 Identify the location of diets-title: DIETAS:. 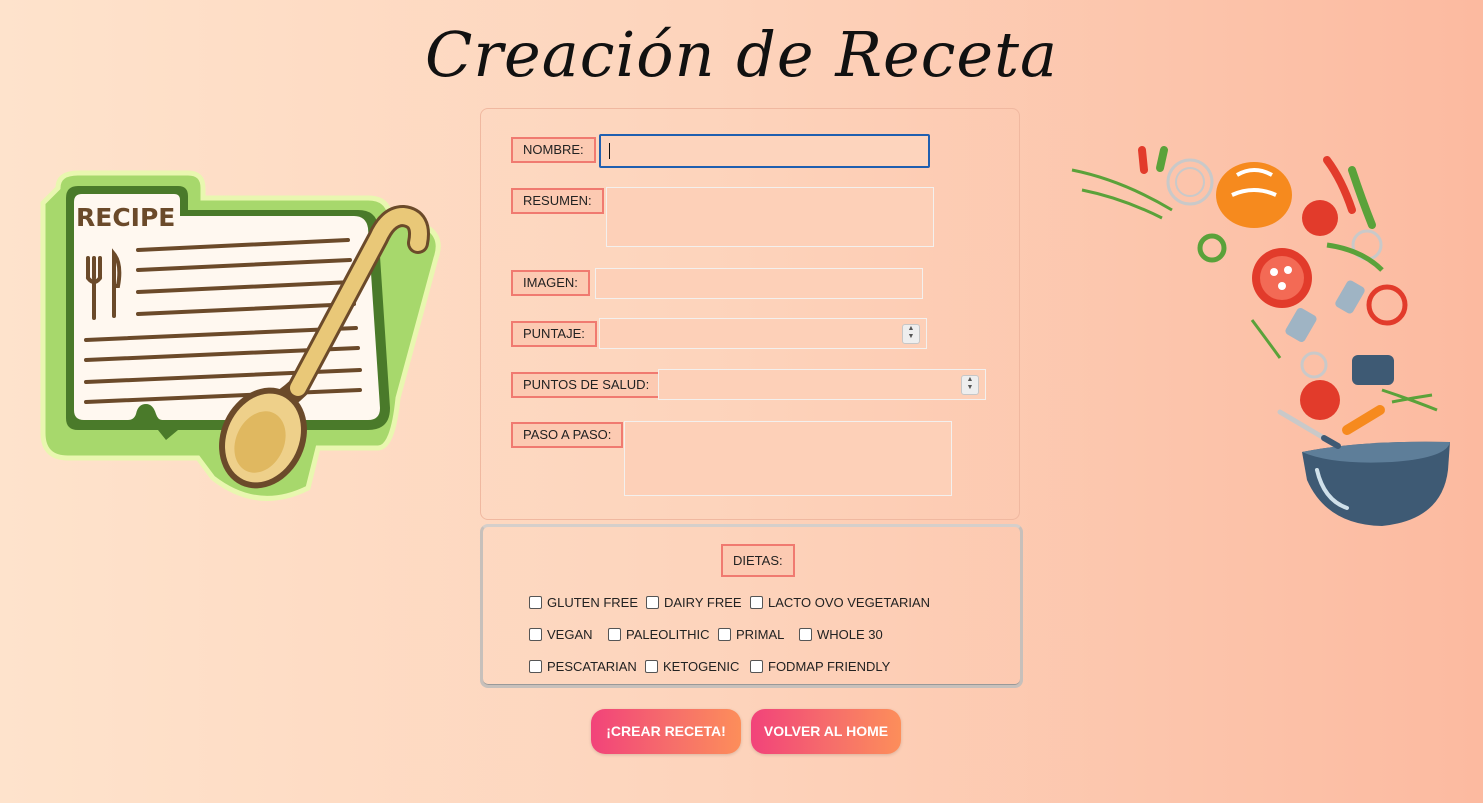
(758, 560).